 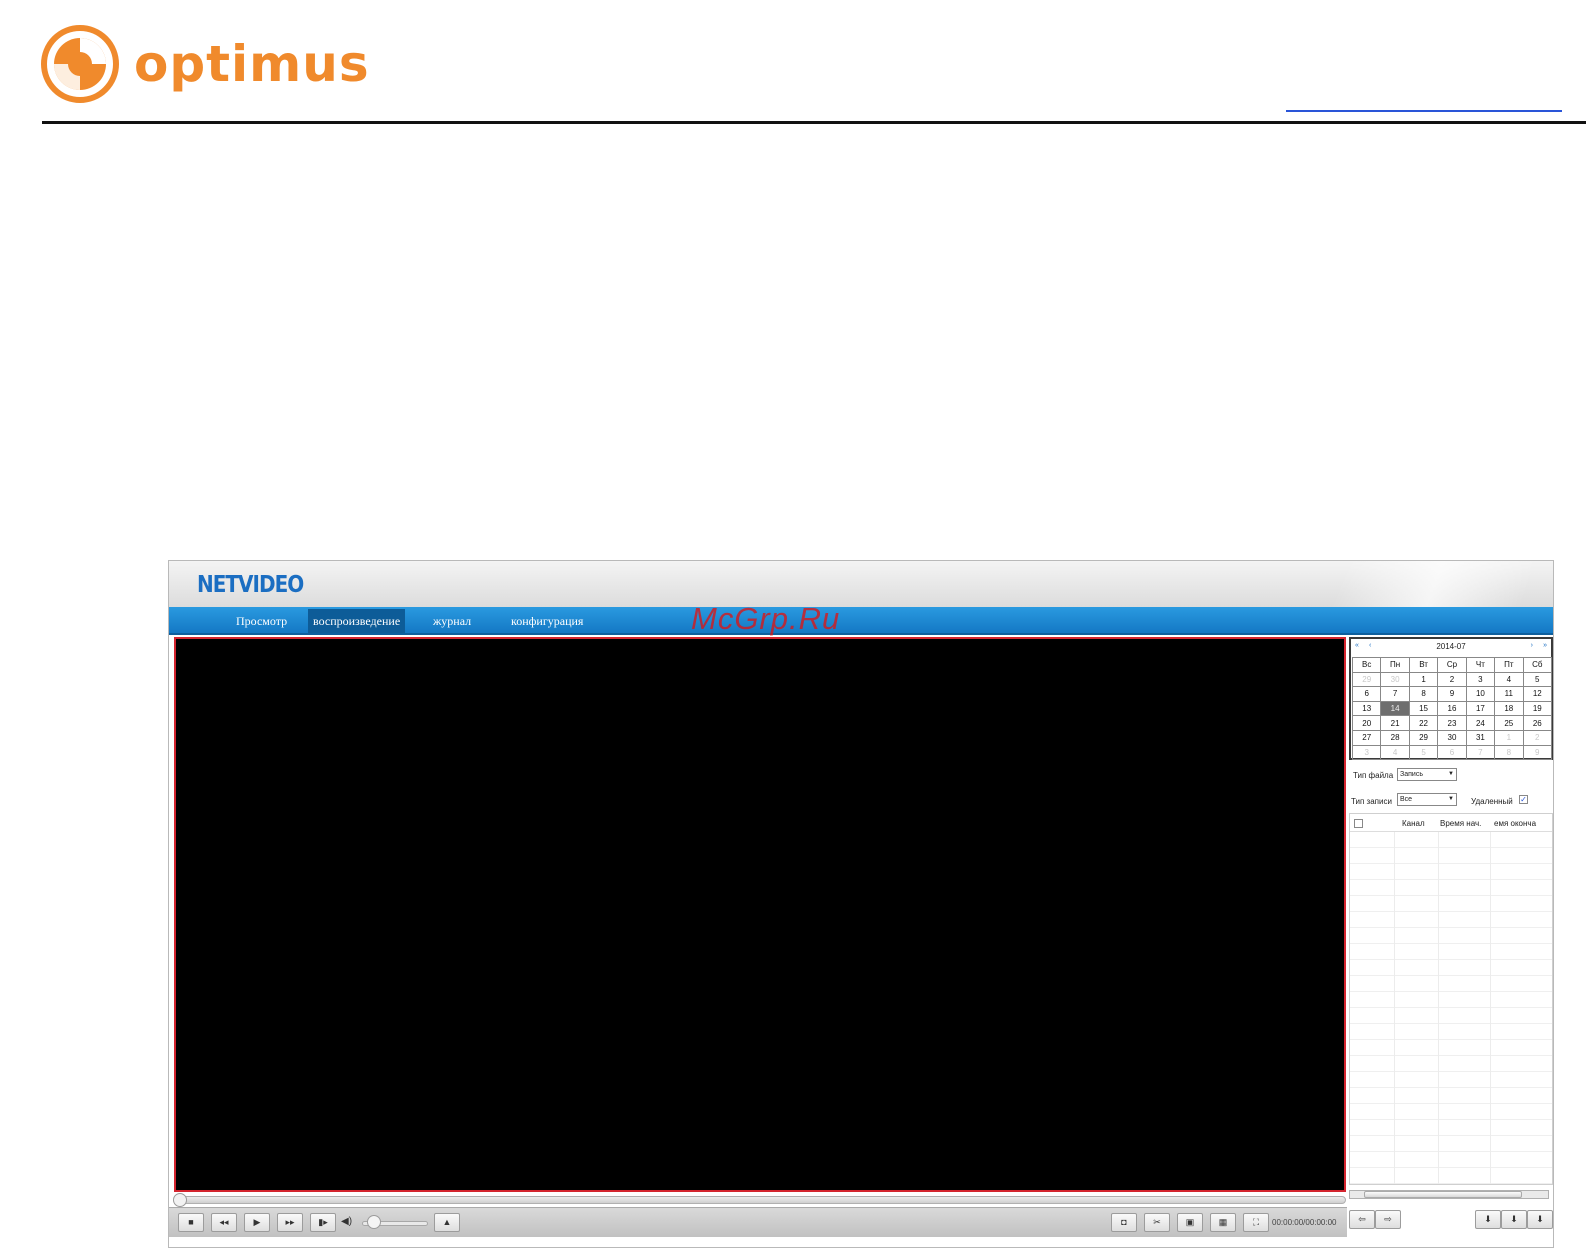 I want to click on single-view-button: ▣, so click(x=1190, y=1222).